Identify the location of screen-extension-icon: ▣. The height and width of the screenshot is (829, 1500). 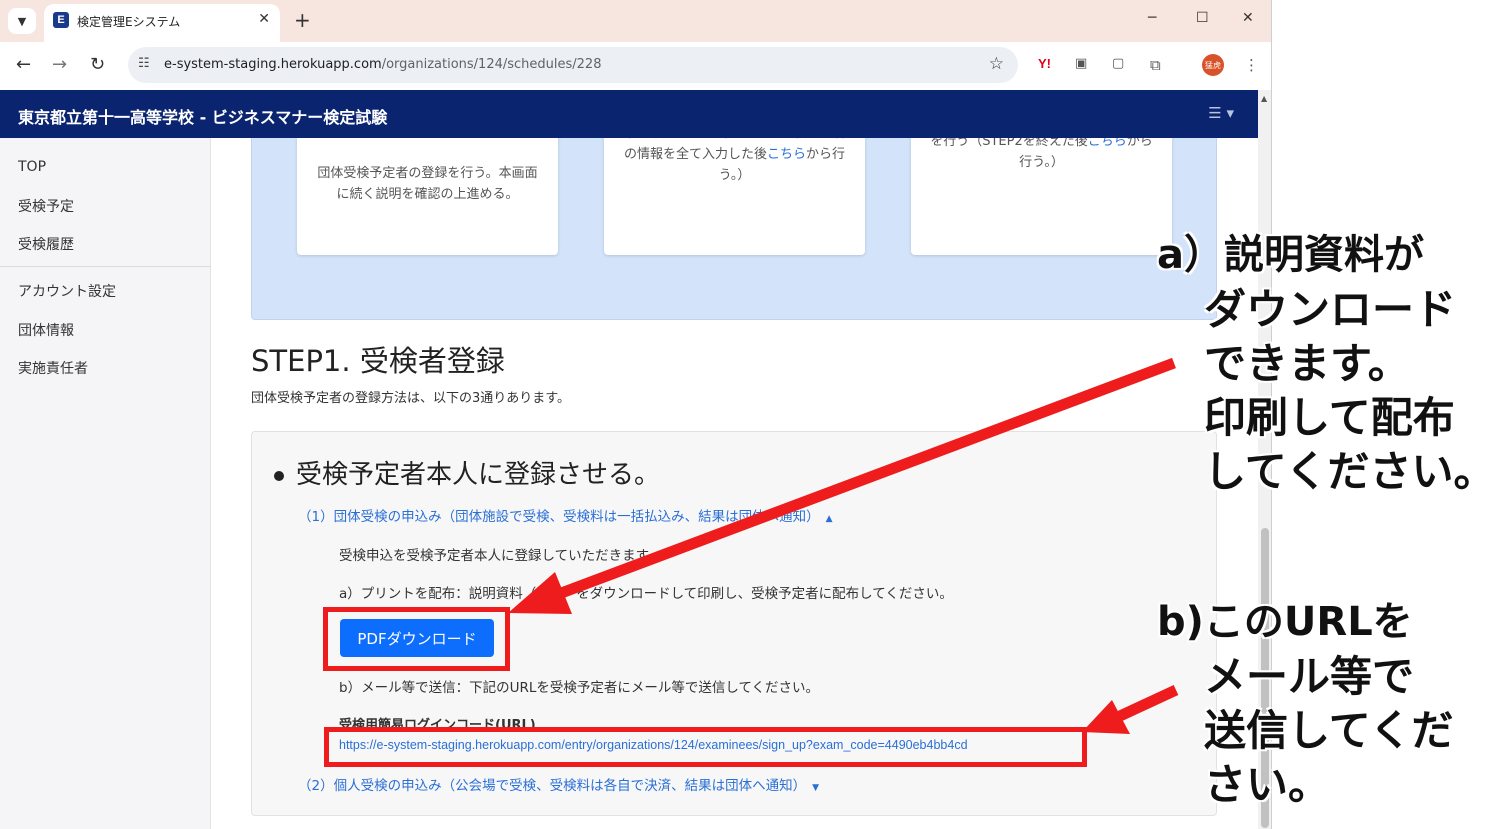
(1081, 63).